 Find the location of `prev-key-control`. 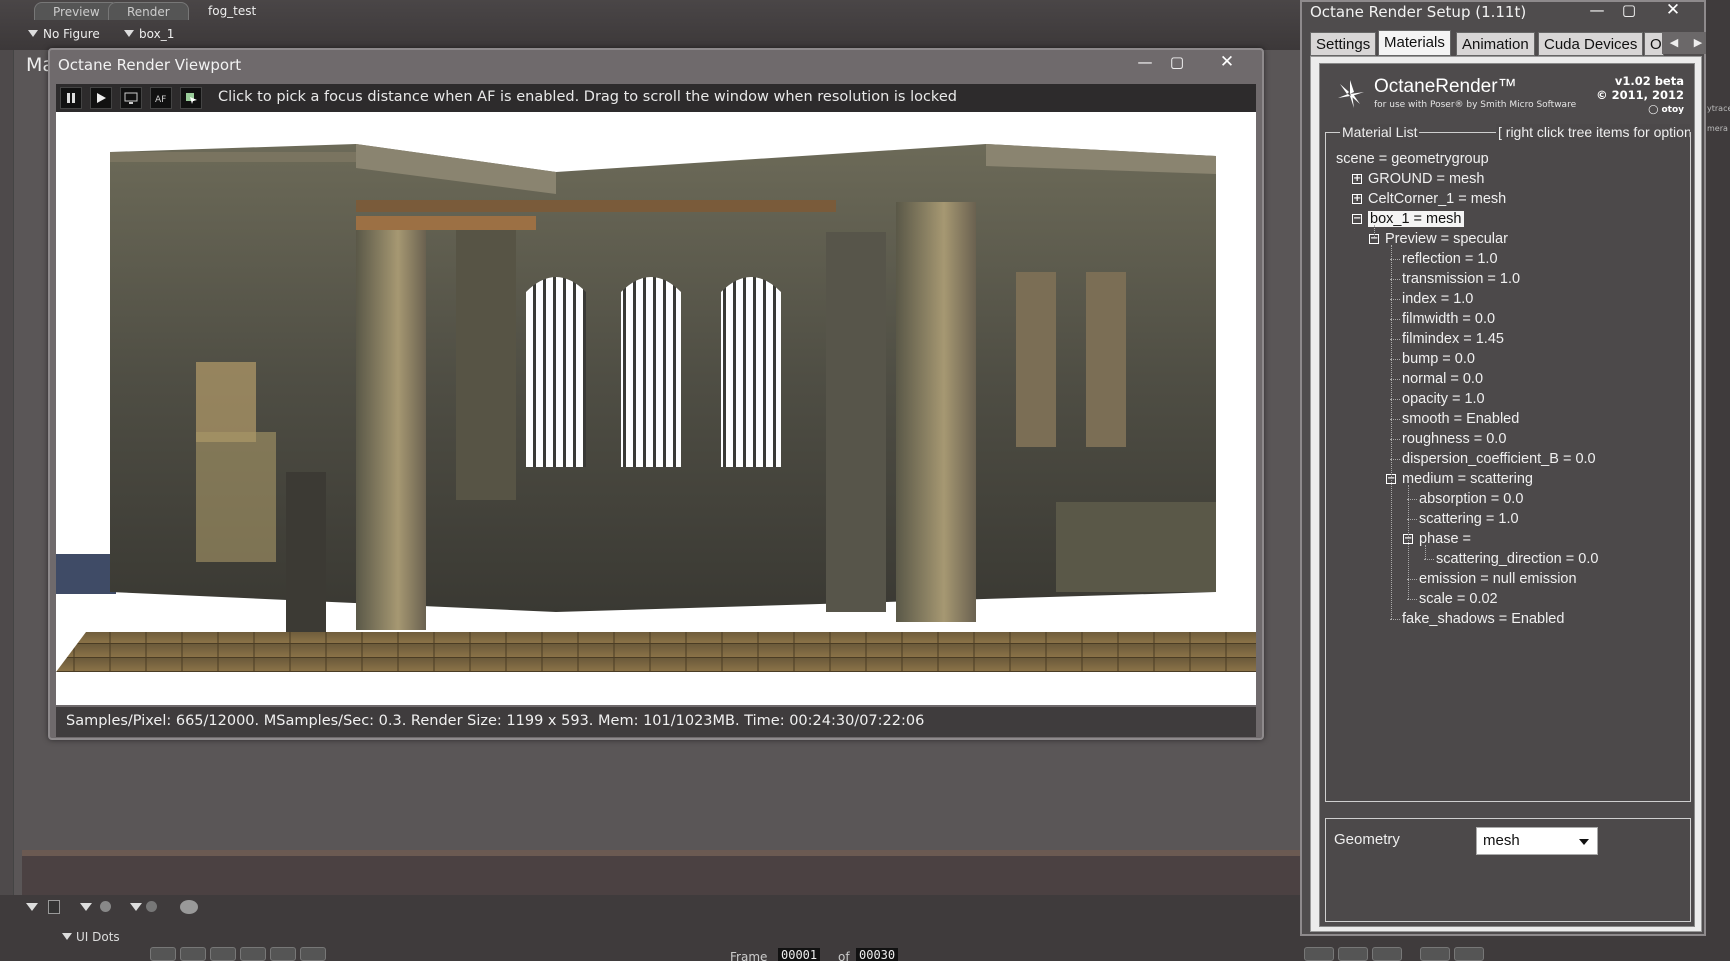

prev-key-control is located at coordinates (1319, 954).